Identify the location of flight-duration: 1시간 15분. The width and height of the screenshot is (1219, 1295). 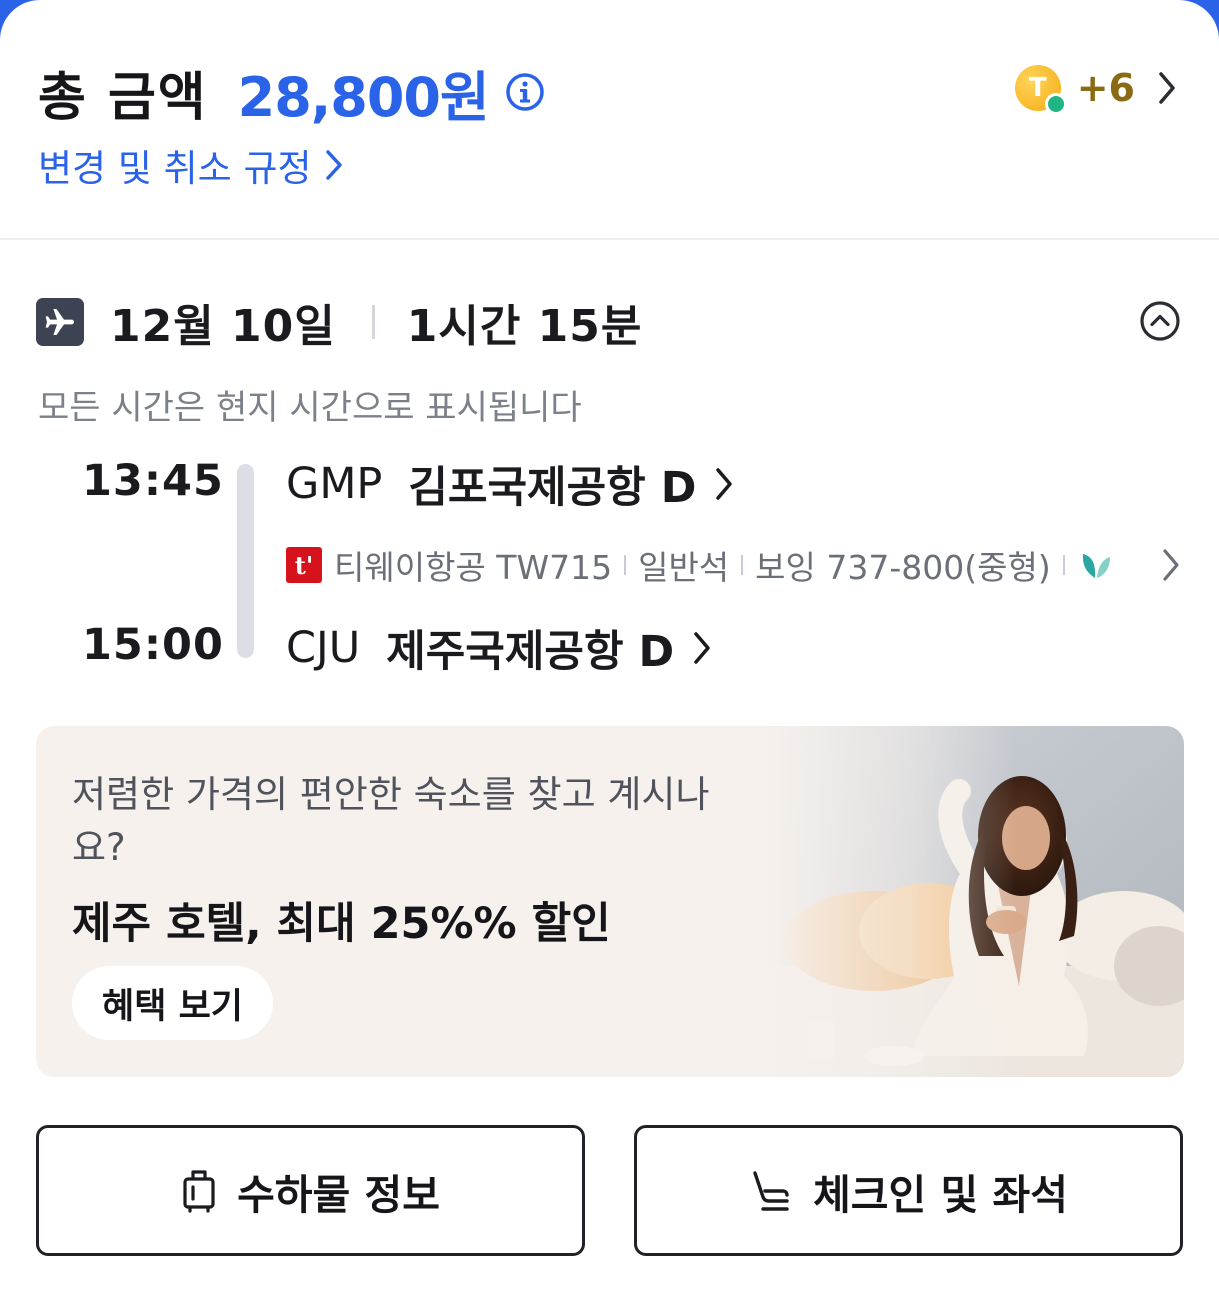
(524, 326).